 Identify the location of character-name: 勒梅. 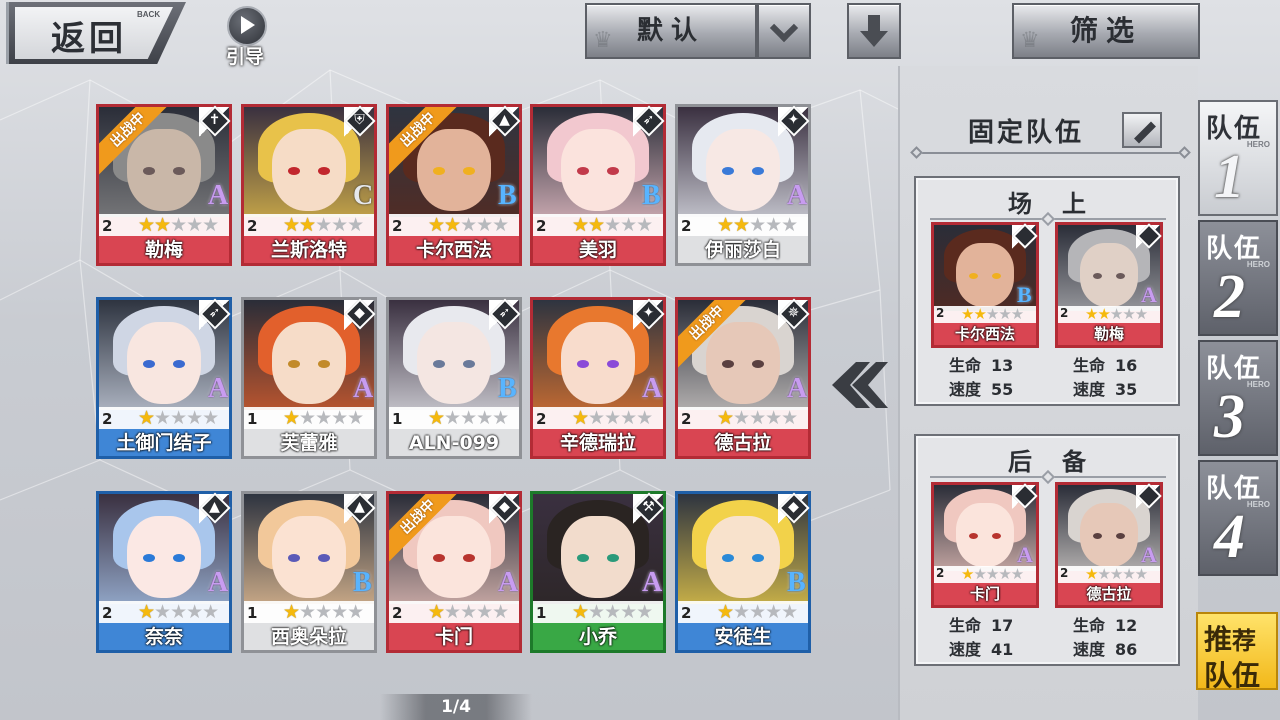
(1109, 334).